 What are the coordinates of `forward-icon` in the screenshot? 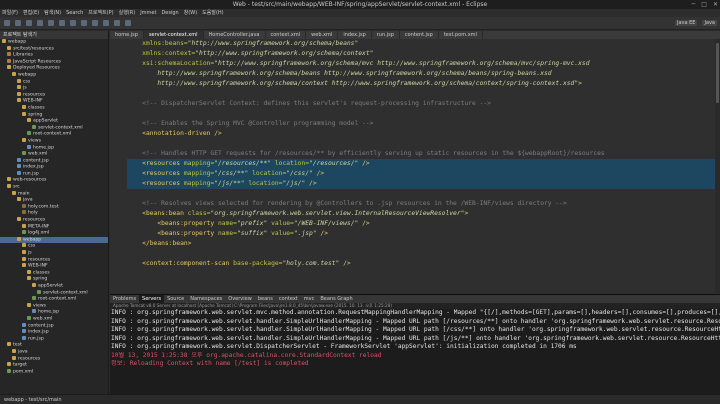 It's located at (95, 23).